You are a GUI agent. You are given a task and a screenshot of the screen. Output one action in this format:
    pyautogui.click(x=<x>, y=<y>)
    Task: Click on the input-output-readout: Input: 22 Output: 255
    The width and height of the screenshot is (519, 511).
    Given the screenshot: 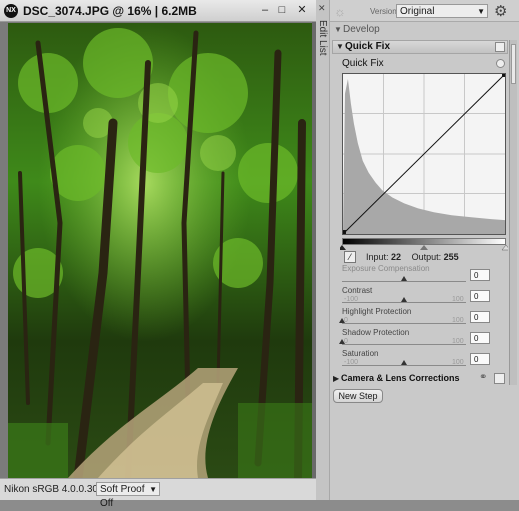 What is the action you would take?
    pyautogui.click(x=416, y=257)
    